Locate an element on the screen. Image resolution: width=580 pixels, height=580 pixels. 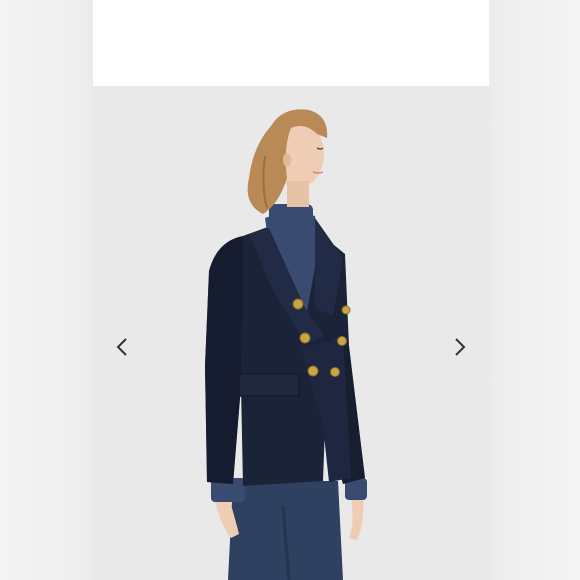
chevron-right-icon is located at coordinates (460, 347).